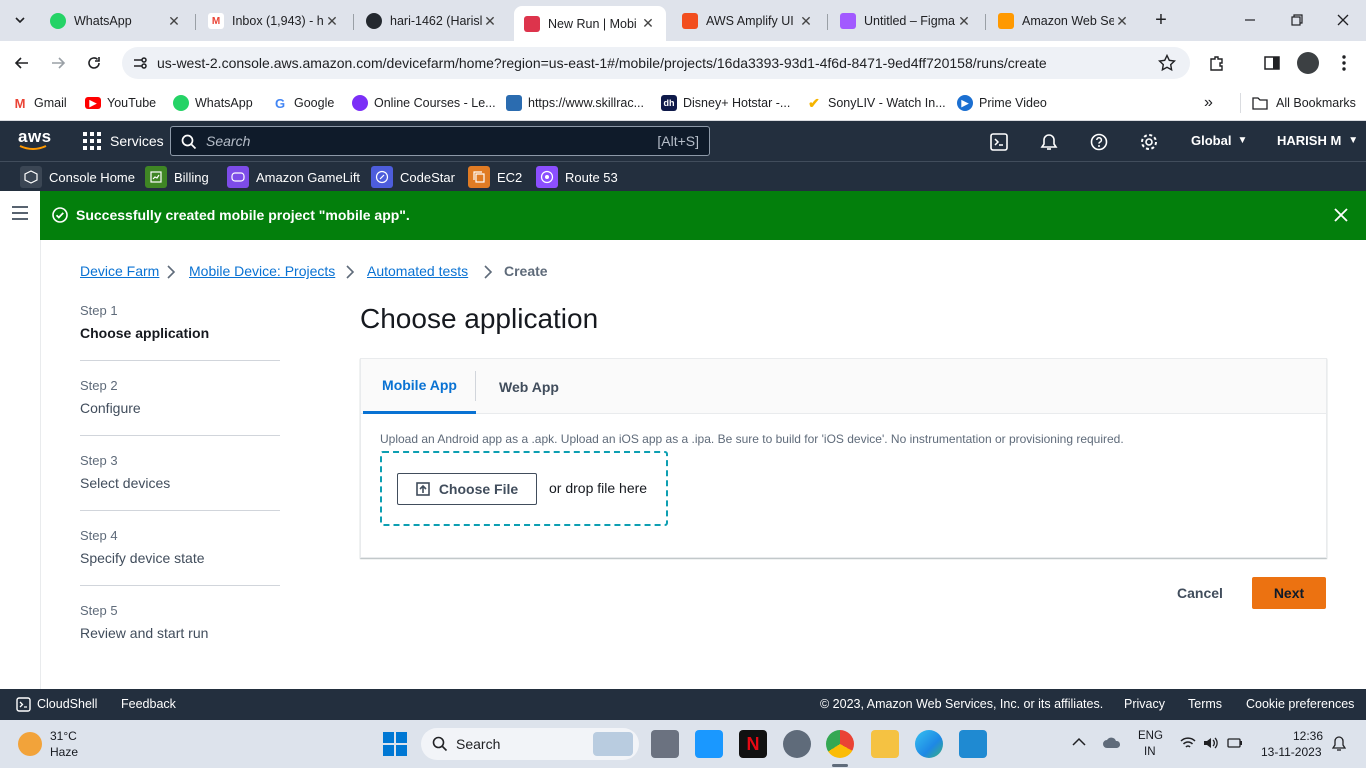 The height and width of the screenshot is (768, 1366). Describe the element at coordinates (906, 21) in the screenshot. I see `browser-tab-figma: Untitled – Figma ✕` at that location.